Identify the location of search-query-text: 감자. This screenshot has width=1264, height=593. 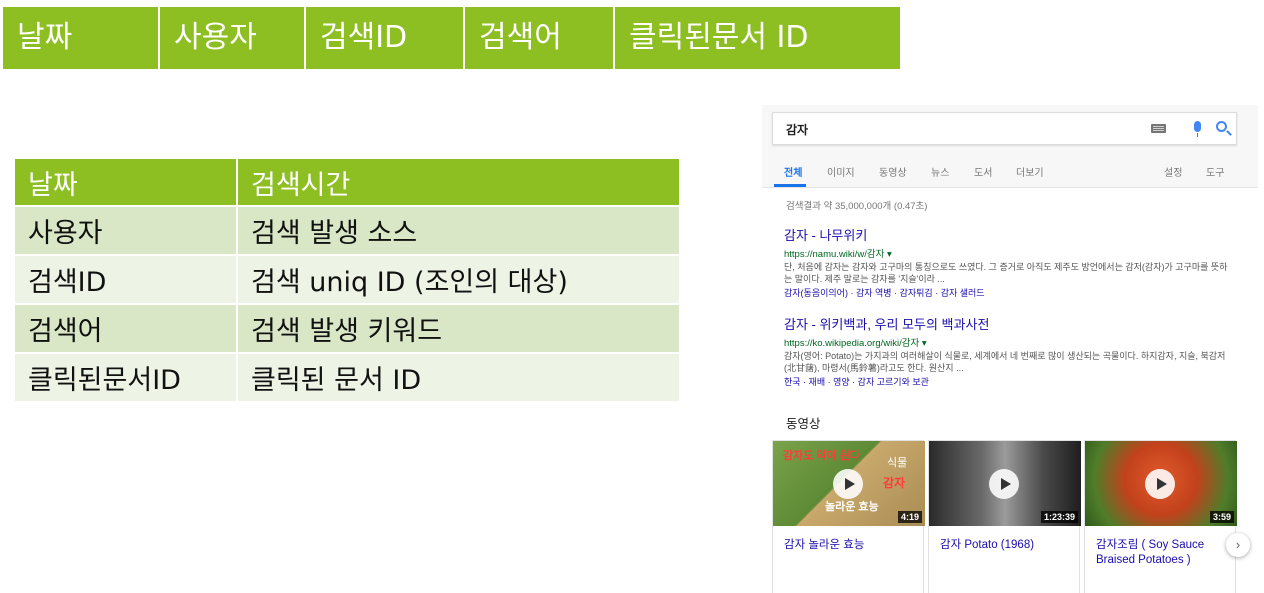
(797, 130).